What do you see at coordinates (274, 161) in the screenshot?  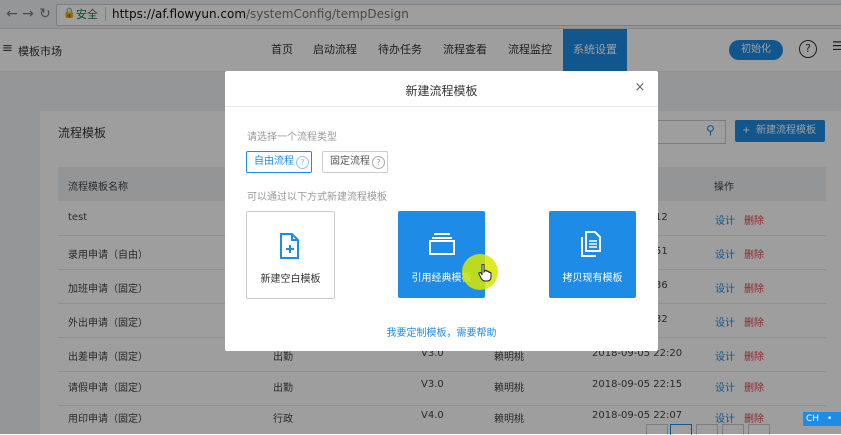 I see `free-process-label: 自由流程` at bounding box center [274, 161].